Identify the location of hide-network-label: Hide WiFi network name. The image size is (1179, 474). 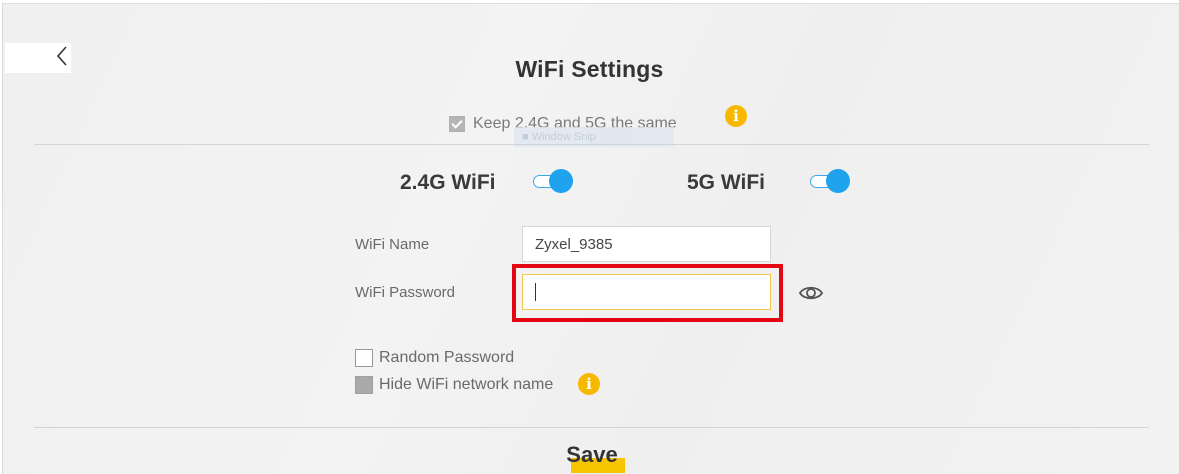
(466, 384).